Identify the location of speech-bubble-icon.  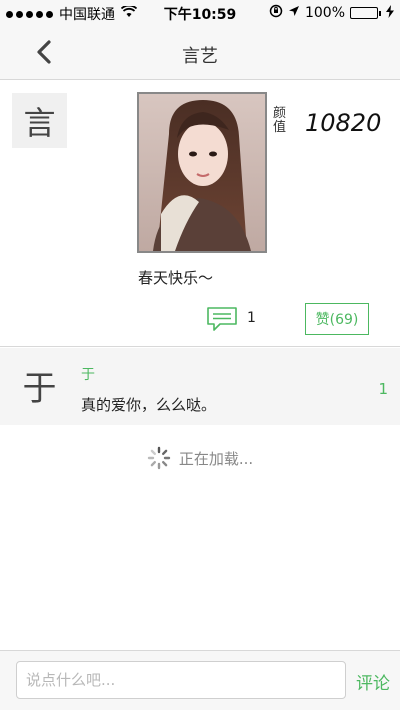
(222, 319).